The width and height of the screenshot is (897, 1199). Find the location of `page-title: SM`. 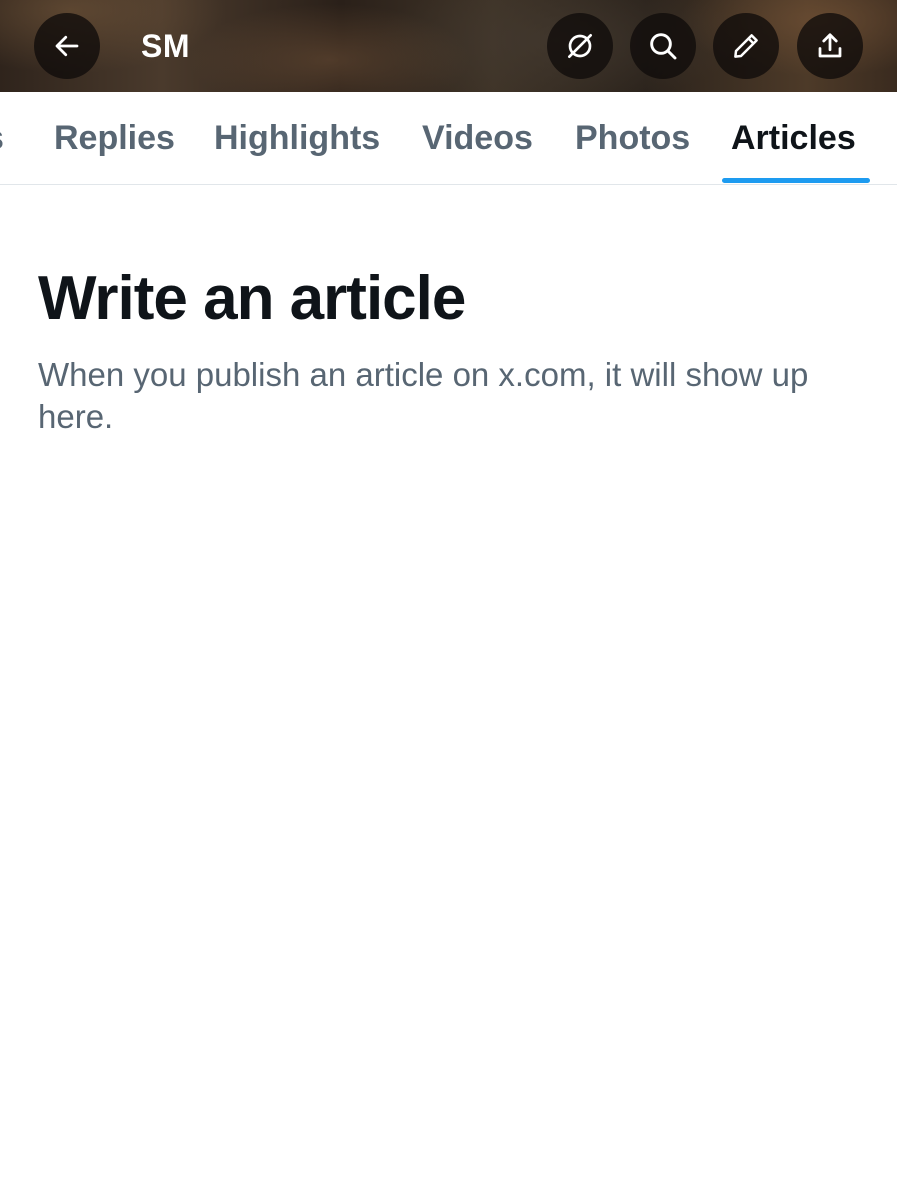

page-title: SM is located at coordinates (165, 46).